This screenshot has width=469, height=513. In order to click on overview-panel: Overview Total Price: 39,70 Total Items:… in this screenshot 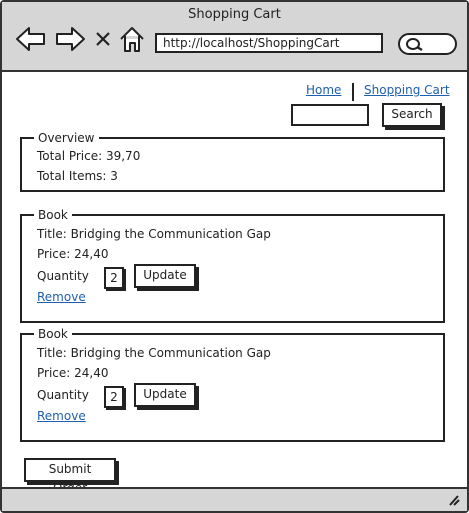, I will do `click(232, 161)`.